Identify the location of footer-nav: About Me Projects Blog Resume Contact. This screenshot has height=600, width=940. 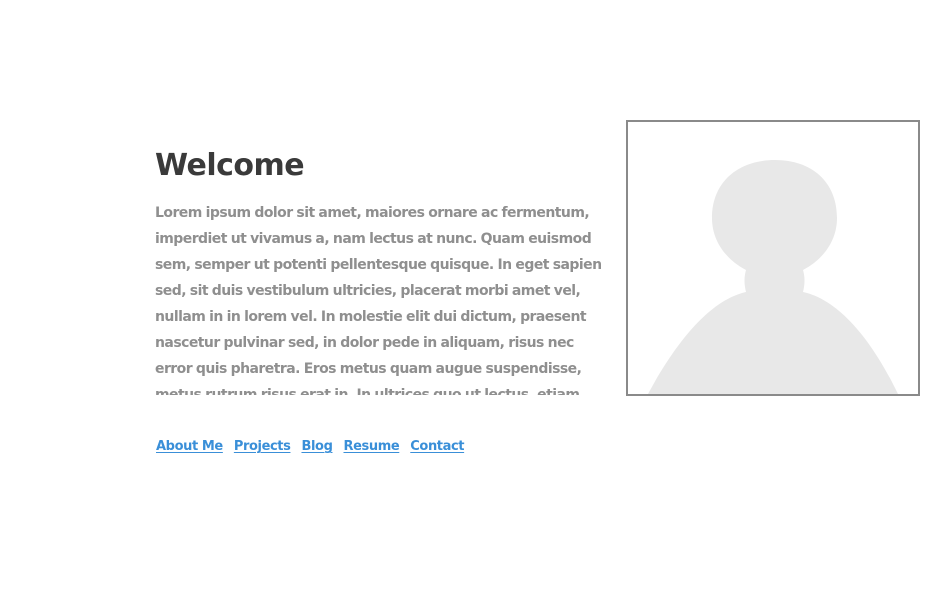
(310, 447).